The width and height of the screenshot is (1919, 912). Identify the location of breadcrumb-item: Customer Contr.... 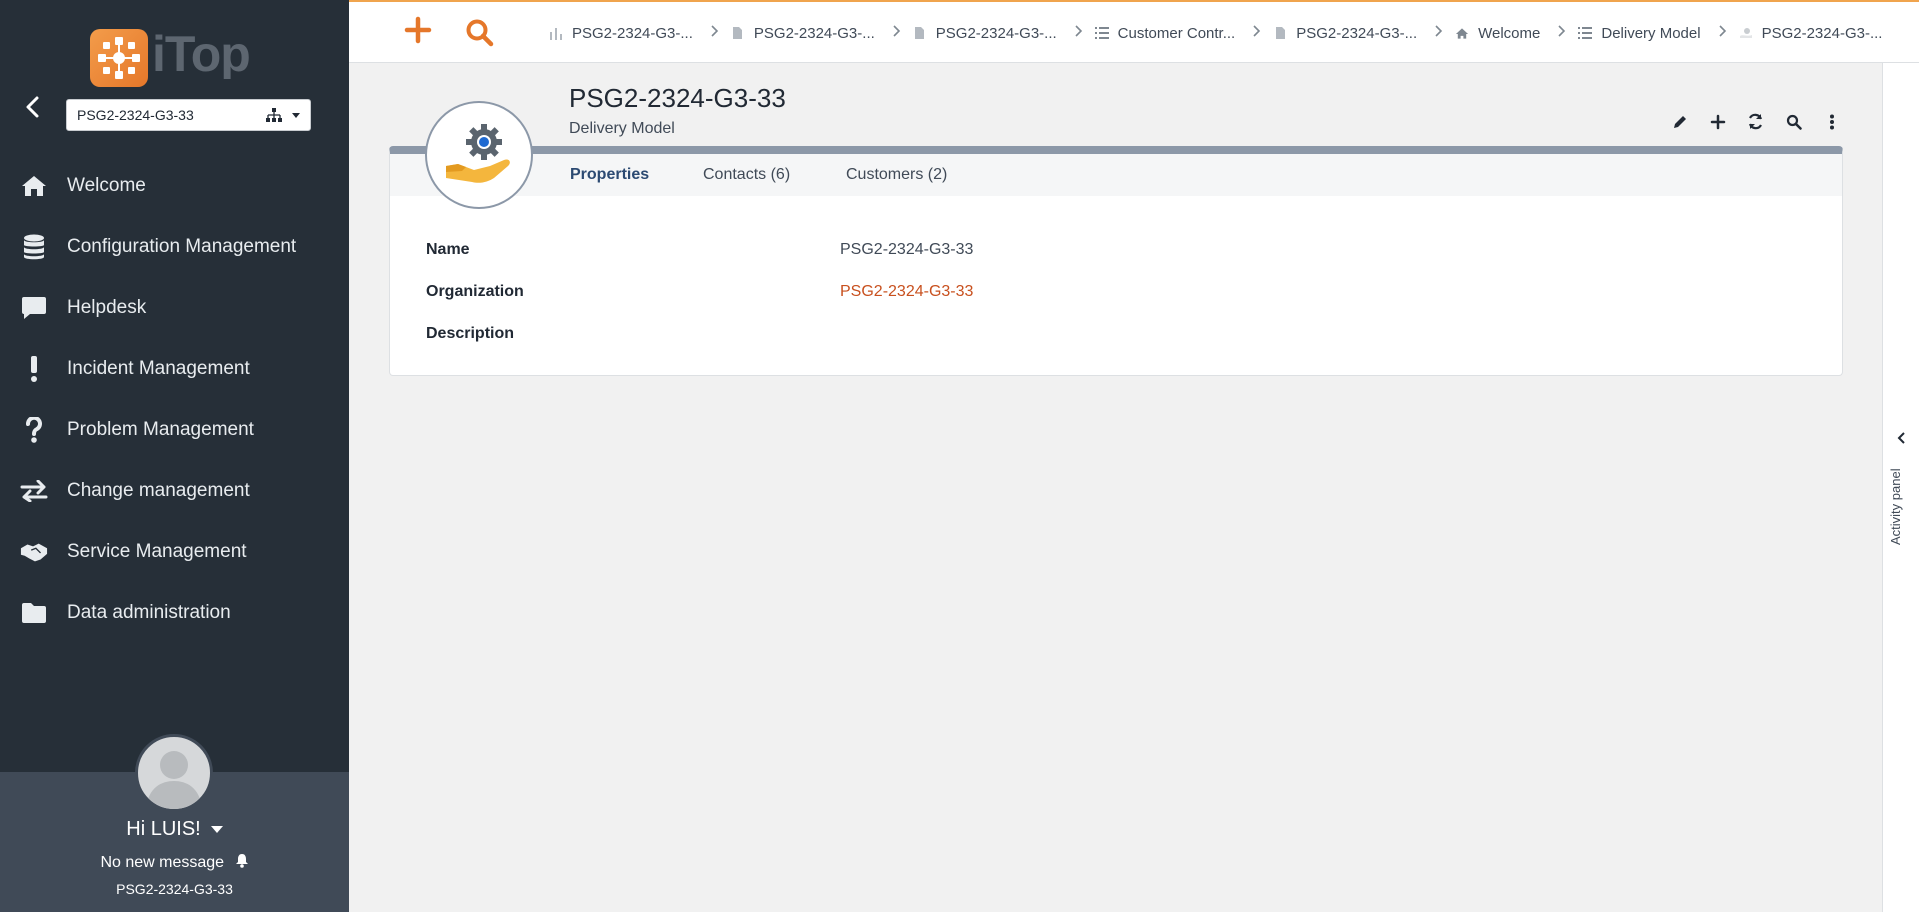
(1165, 33).